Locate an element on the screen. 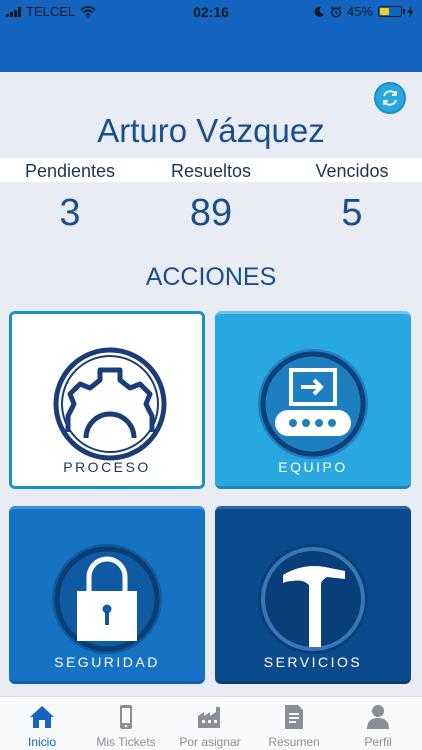  moon-icon is located at coordinates (319, 11).